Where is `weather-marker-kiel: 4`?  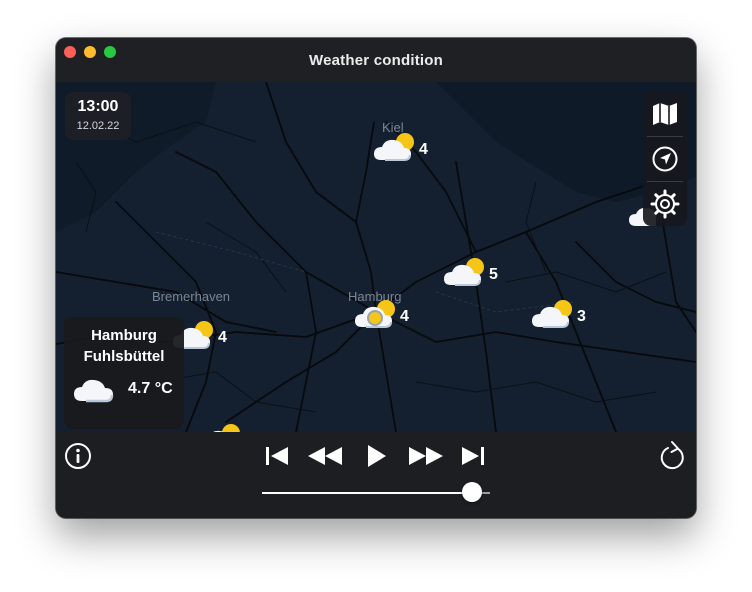 weather-marker-kiel: 4 is located at coordinates (418, 150).